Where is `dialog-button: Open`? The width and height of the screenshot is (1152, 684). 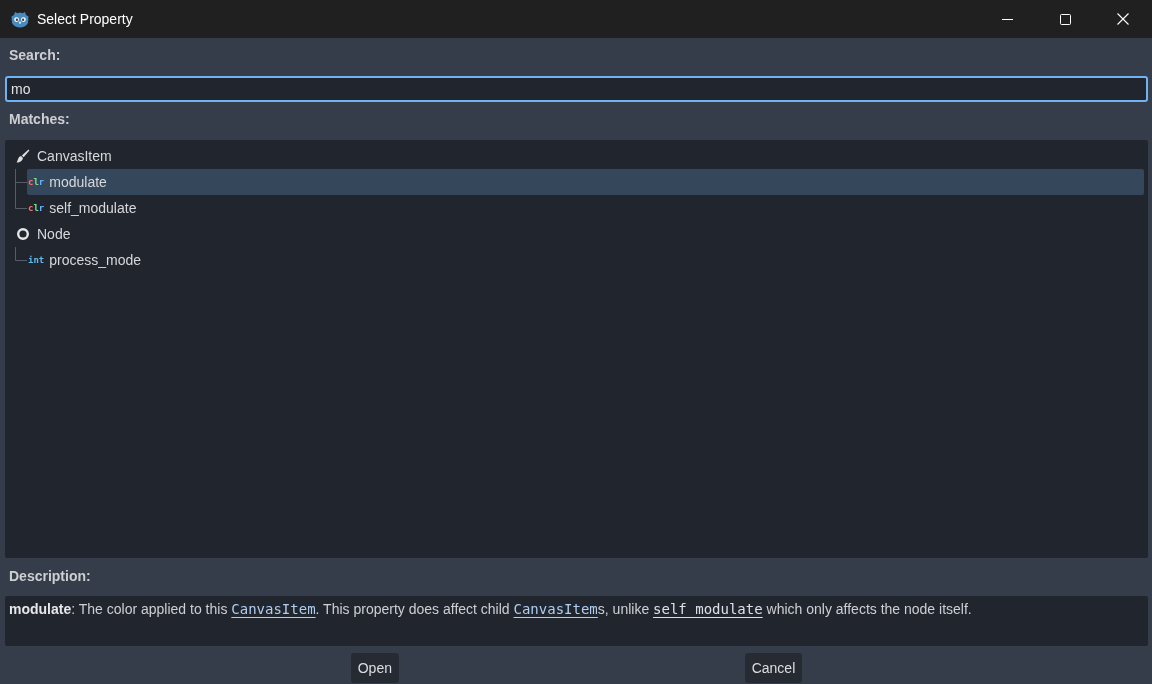
dialog-button: Open is located at coordinates (374, 668).